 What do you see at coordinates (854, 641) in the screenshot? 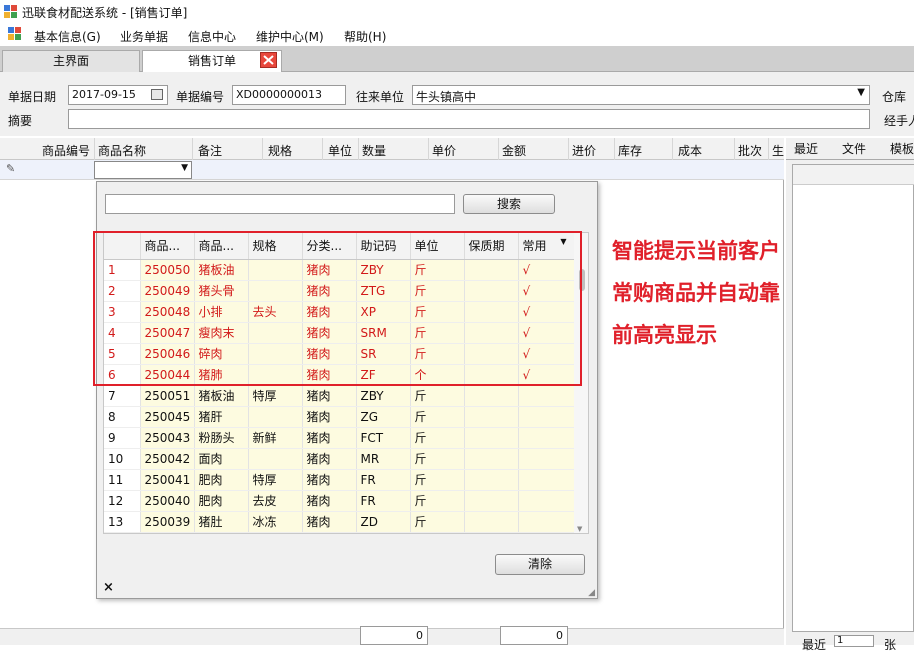
I see `recent-count-input: 1` at bounding box center [854, 641].